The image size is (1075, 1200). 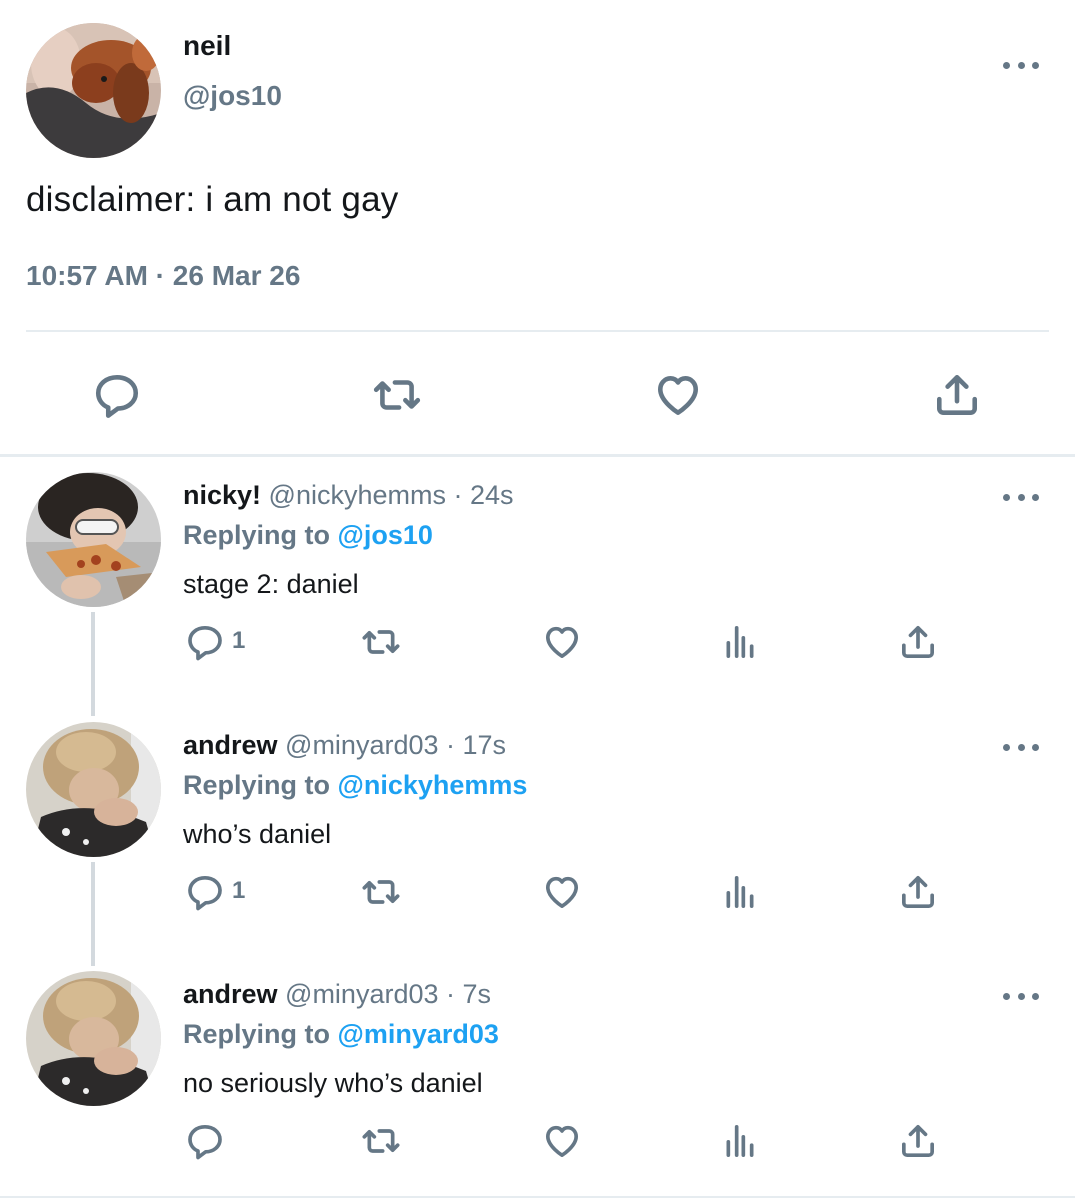 What do you see at coordinates (392, 745) in the screenshot?
I see `handle-and-time: @minyard03 · 17s` at bounding box center [392, 745].